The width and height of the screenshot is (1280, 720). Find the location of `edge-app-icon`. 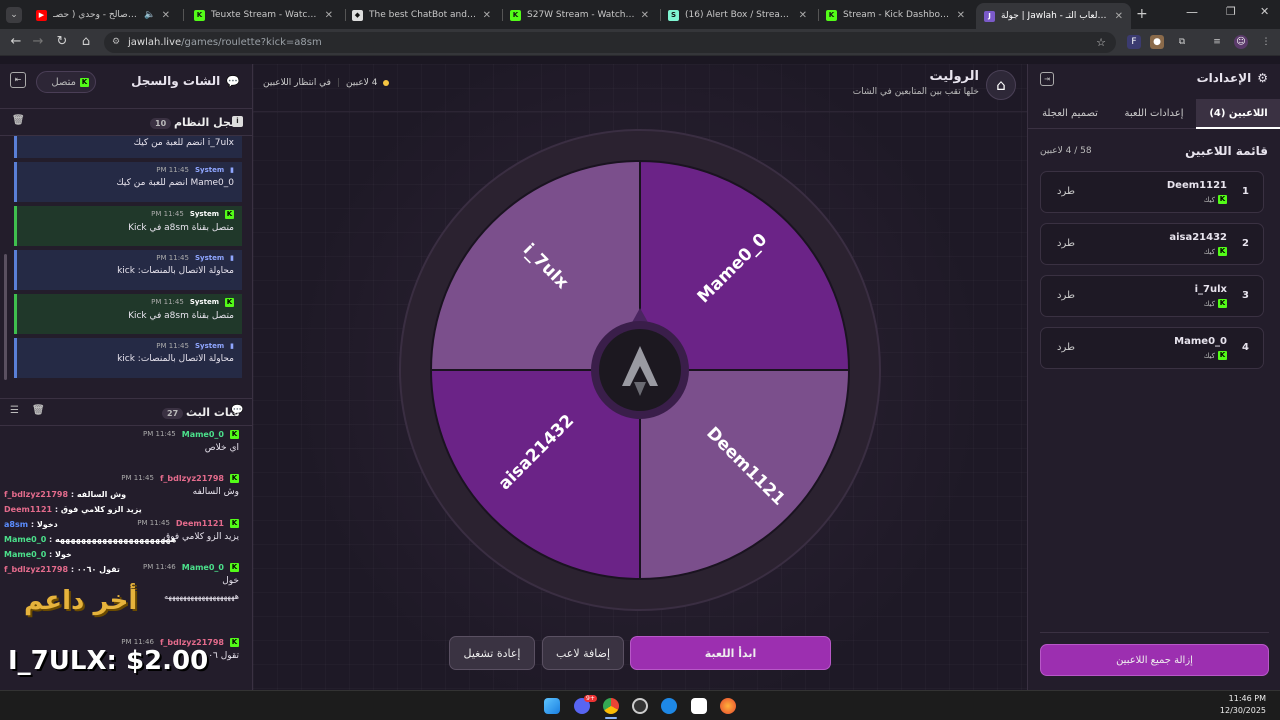

edge-app-icon is located at coordinates (669, 706).